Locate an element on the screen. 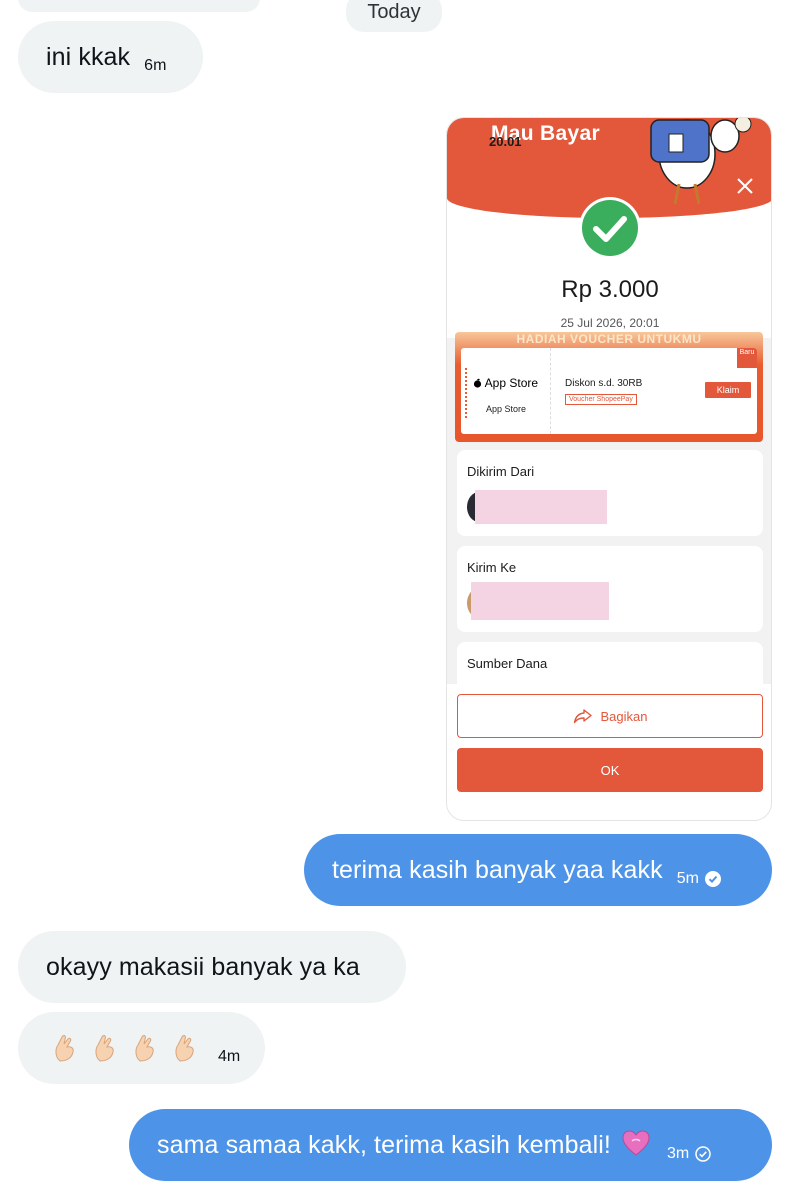  recipient-label: Kirim Ke is located at coordinates (492, 567).